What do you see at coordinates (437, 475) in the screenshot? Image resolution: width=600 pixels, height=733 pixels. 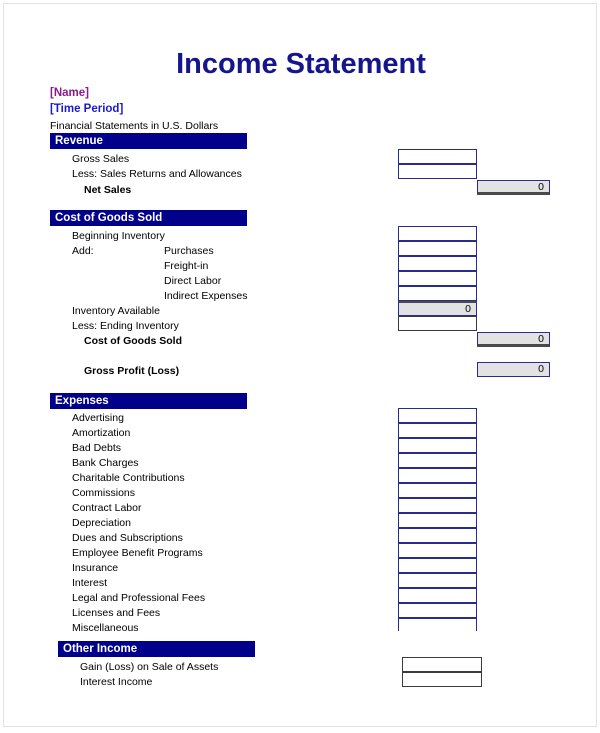 I see `input-charitable-contributions` at bounding box center [437, 475].